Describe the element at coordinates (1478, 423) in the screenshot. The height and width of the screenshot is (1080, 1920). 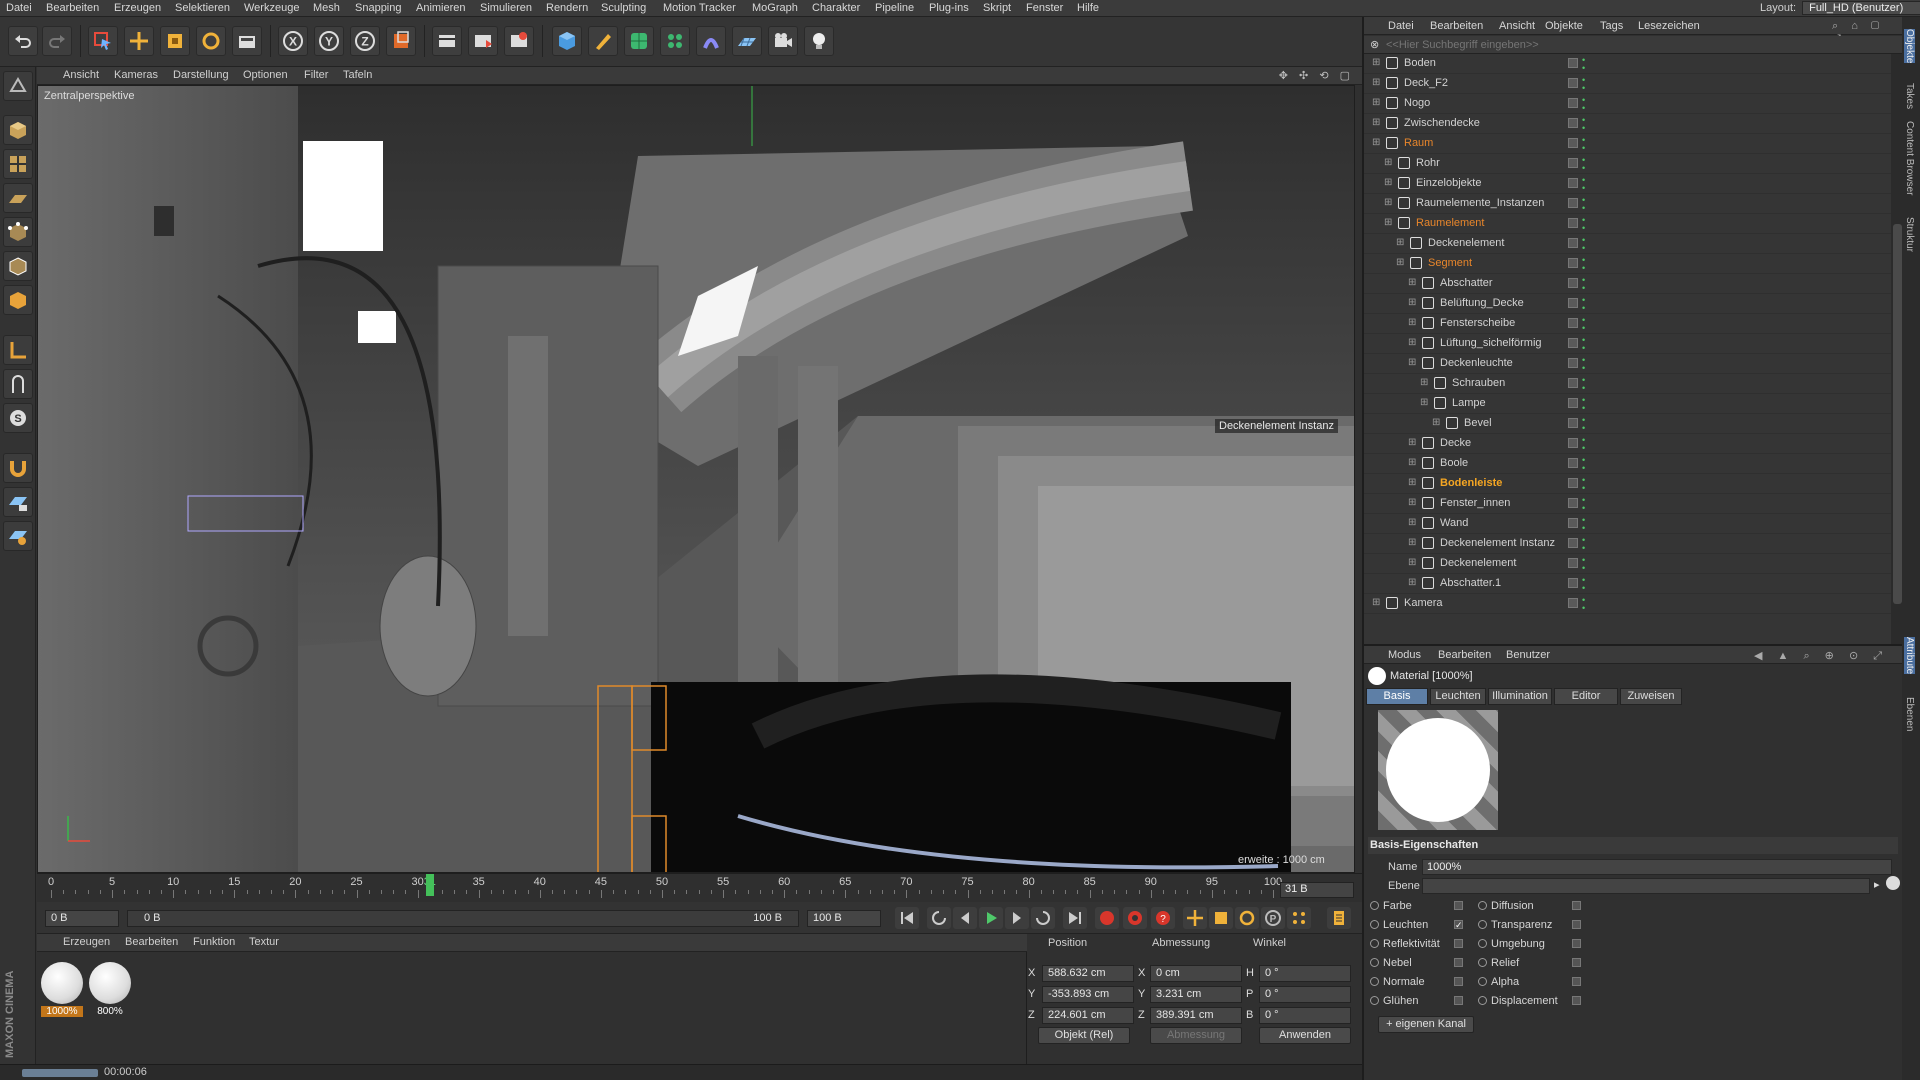
I see `object-name: Bevel` at that location.